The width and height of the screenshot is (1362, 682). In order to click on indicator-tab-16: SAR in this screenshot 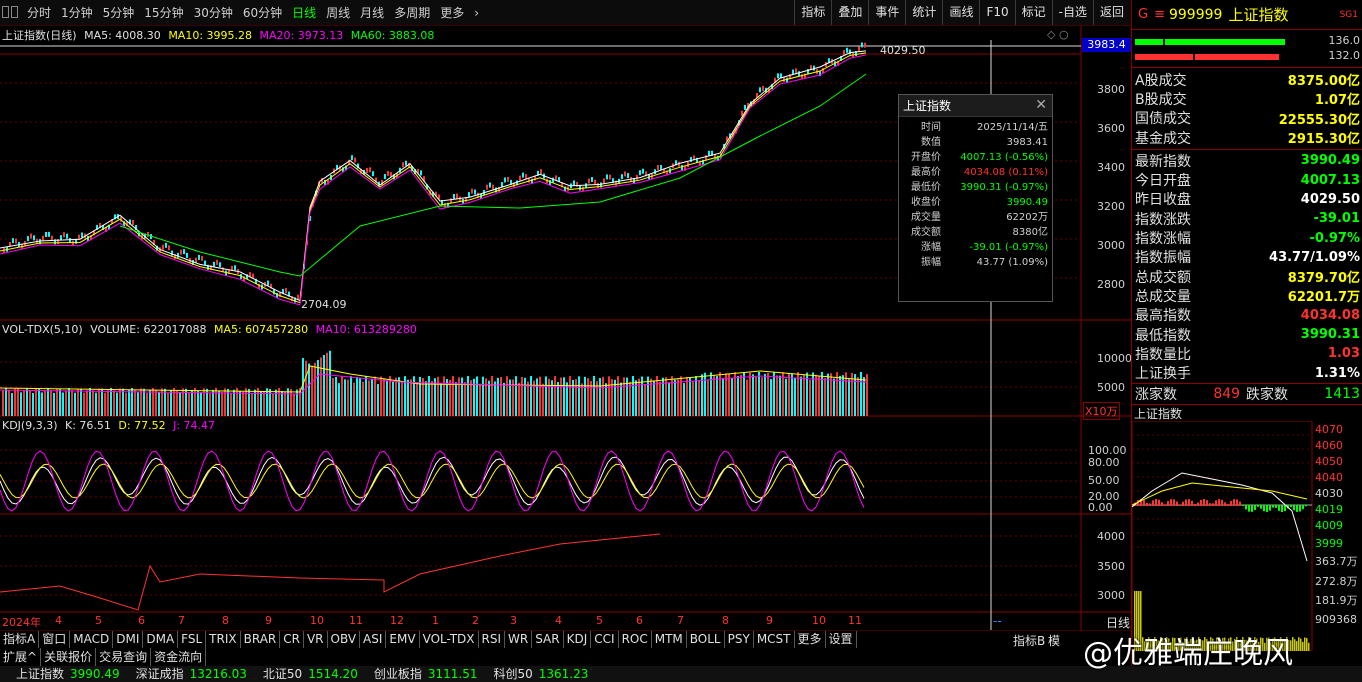, I will do `click(548, 639)`.